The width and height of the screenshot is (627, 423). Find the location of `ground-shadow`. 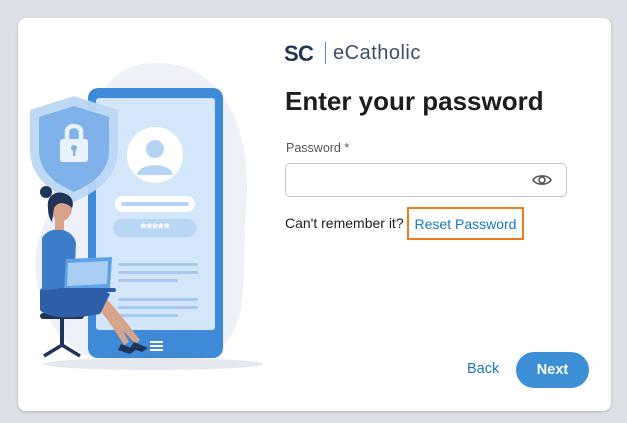

ground-shadow is located at coordinates (153, 364).